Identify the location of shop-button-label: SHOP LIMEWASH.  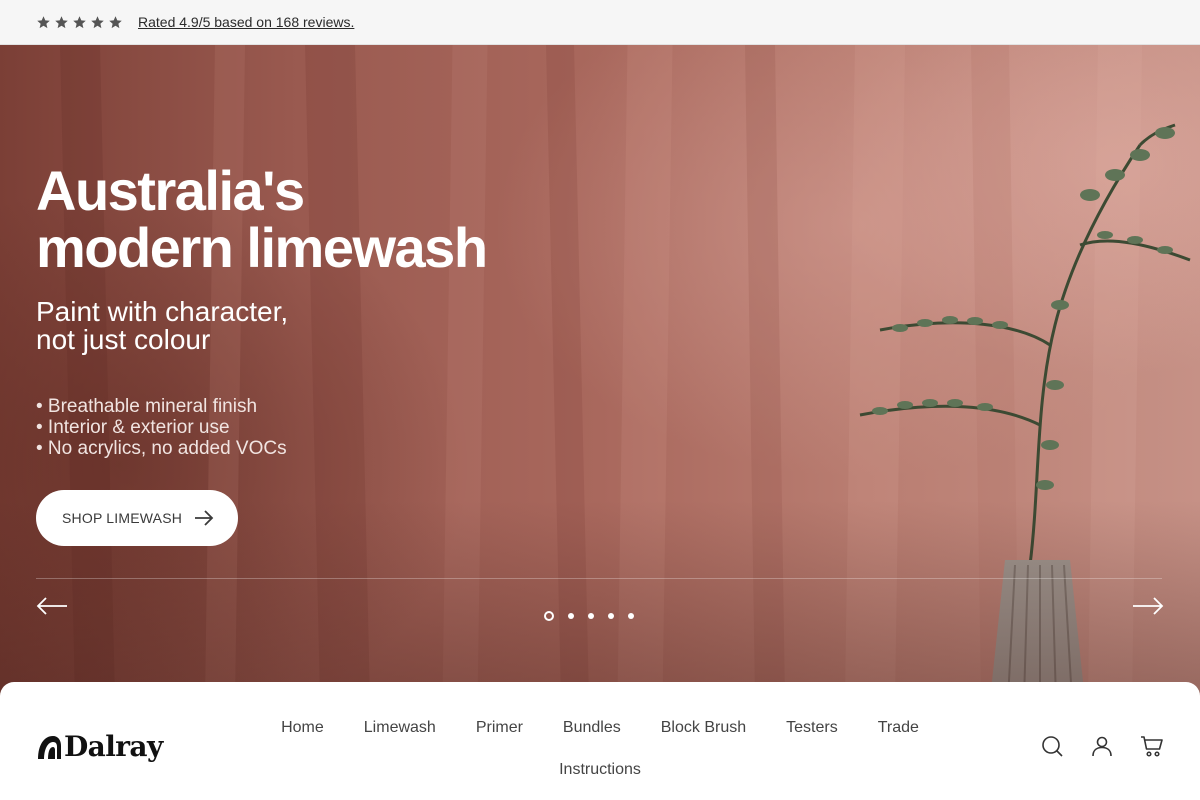
(122, 518).